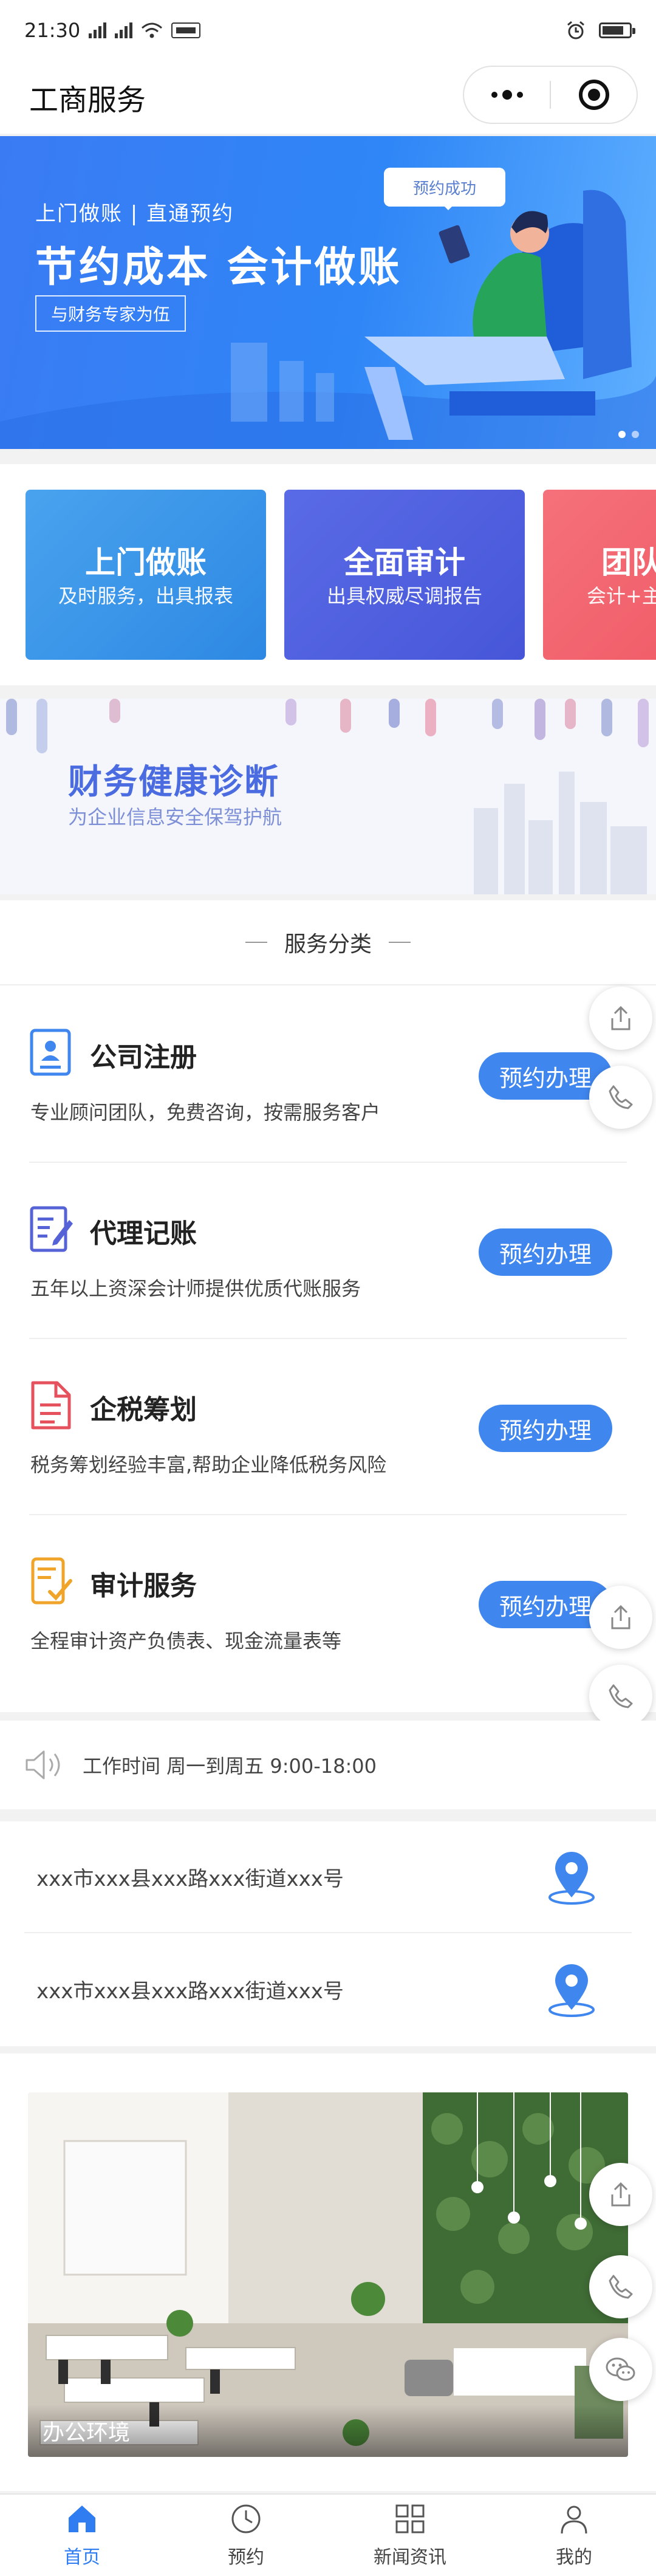 Image resolution: width=656 pixels, height=2576 pixels. Describe the element at coordinates (195, 1288) in the screenshot. I see `service-desc: 五年以上资深会计师提供优质代账服务` at that location.